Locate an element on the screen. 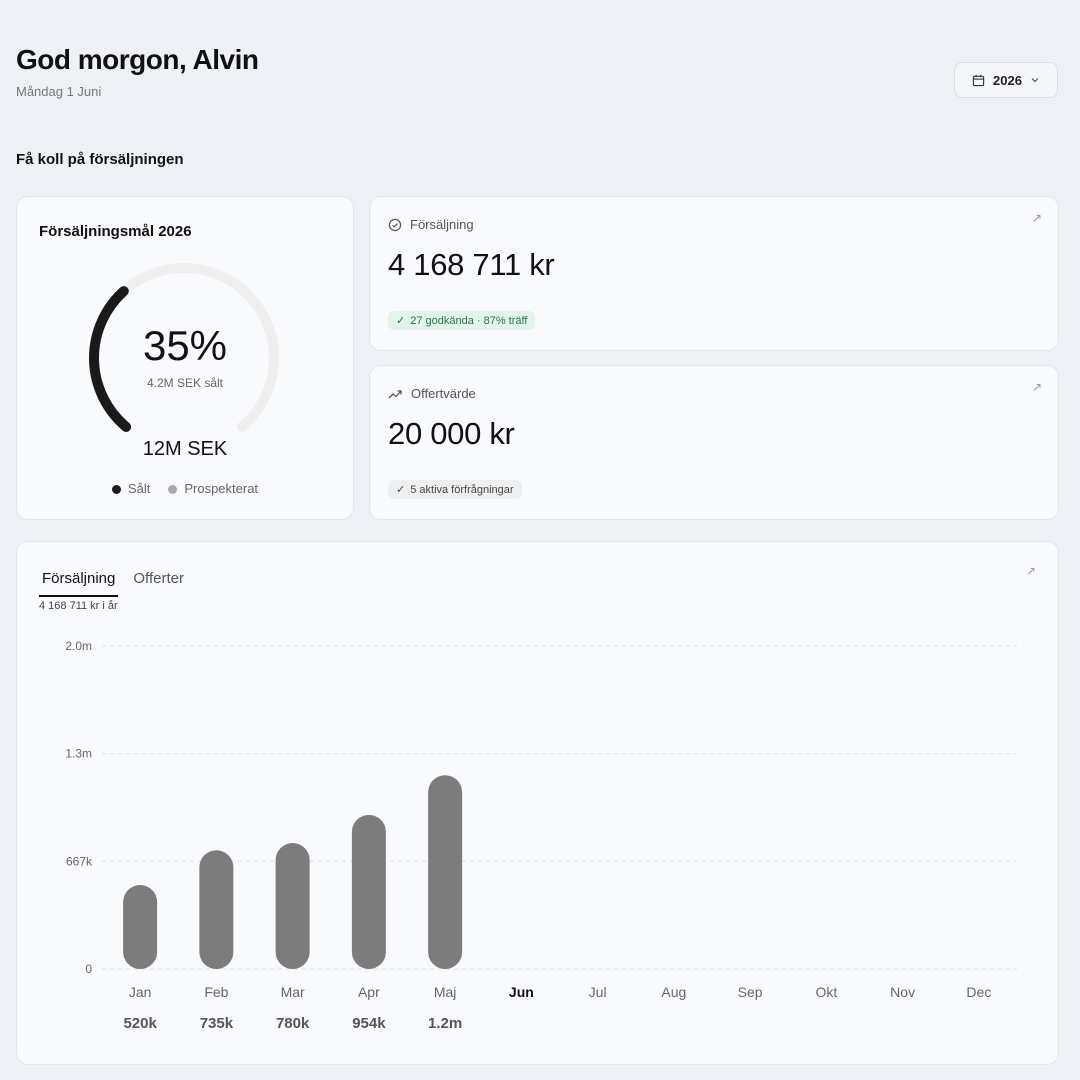  y-tick-label: 2.0m is located at coordinates (78, 646).